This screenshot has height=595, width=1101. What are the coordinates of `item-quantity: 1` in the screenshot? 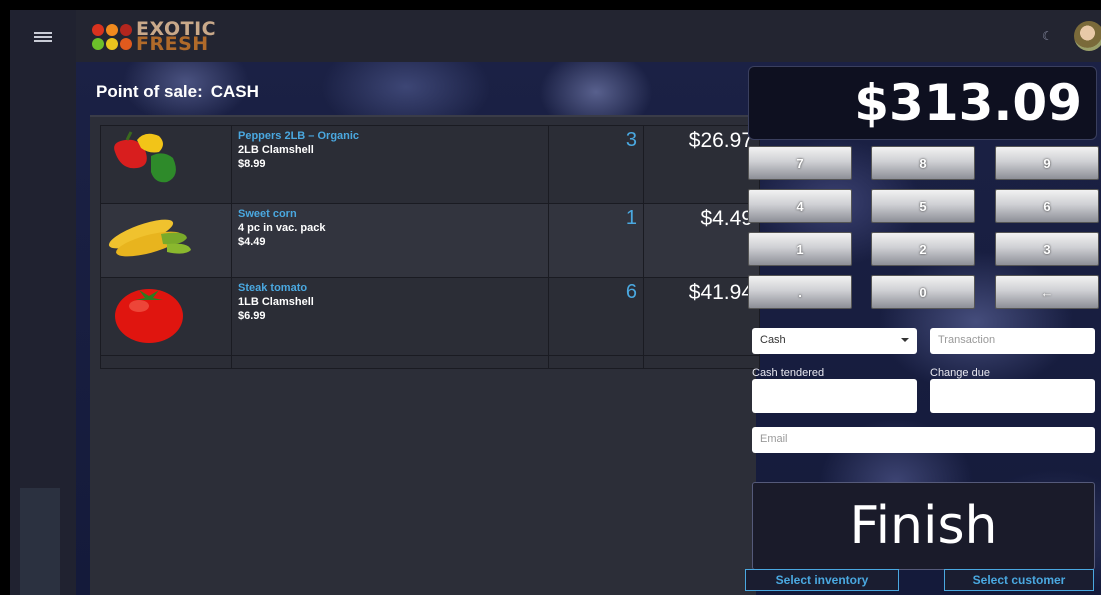 It's located at (595, 240).